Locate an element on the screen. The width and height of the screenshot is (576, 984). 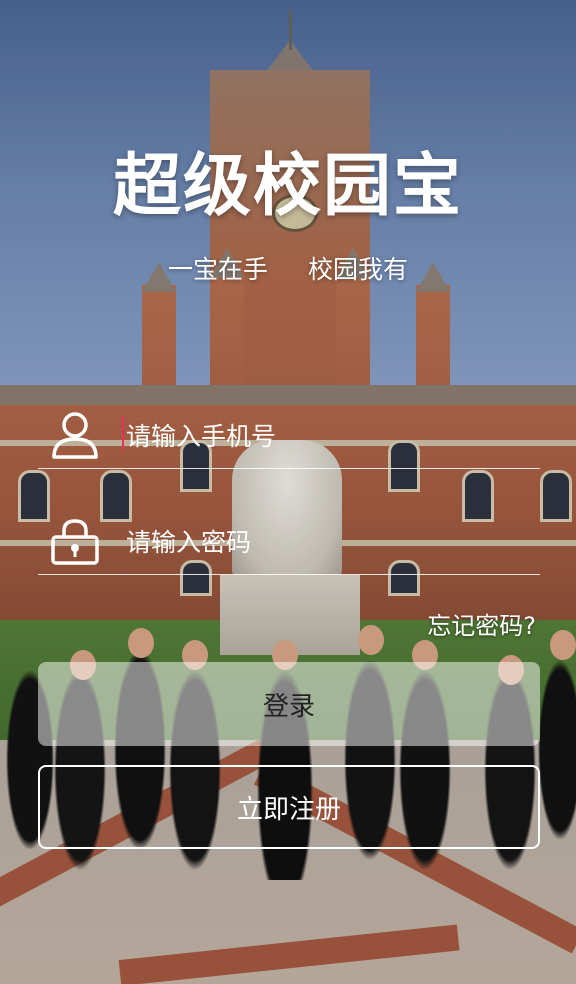
slogan-right: 校园我有 is located at coordinates (357, 269).